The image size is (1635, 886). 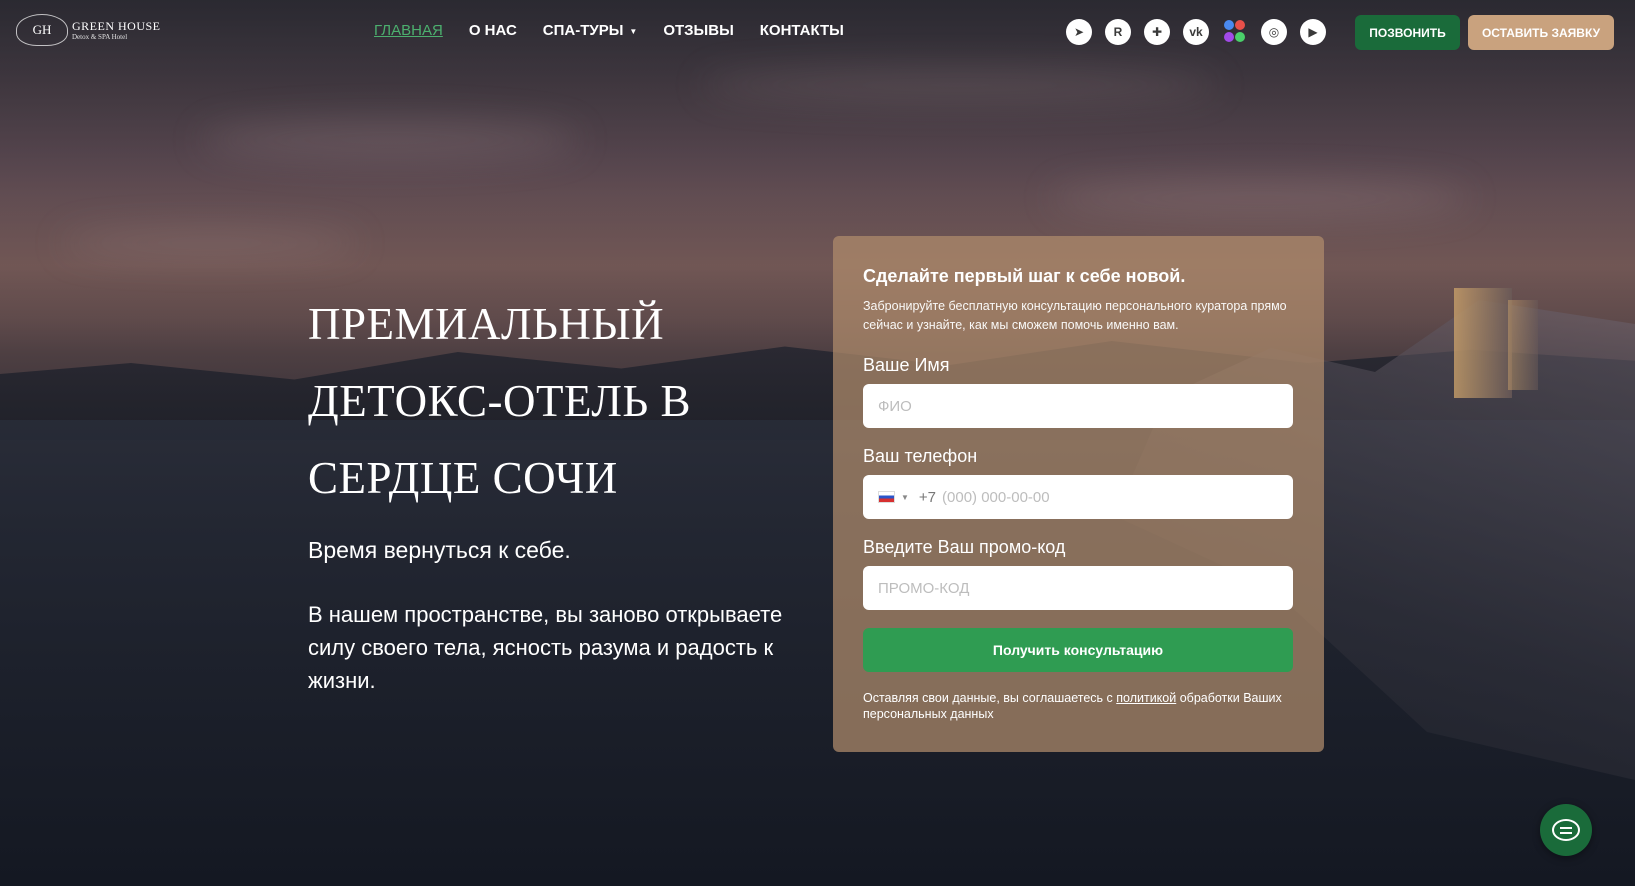 What do you see at coordinates (1078, 650) in the screenshot?
I see `submit-consultation-button: Получить консультацию` at bounding box center [1078, 650].